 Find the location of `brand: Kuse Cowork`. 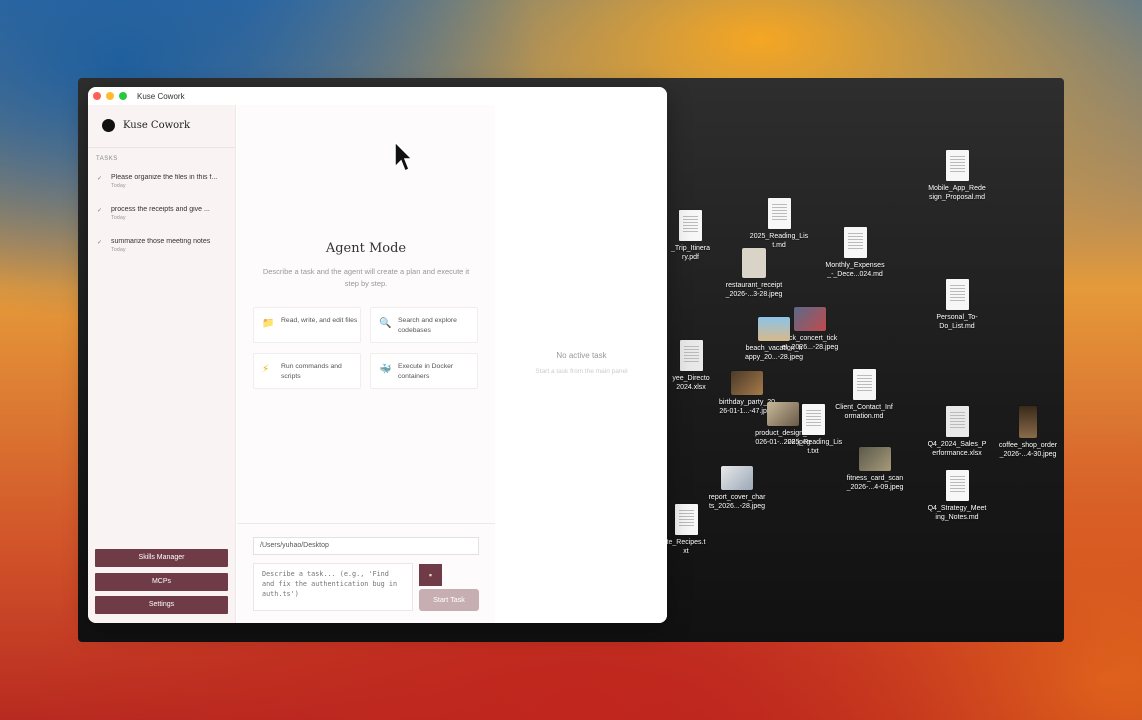

brand: Kuse Cowork is located at coordinates (161, 125).